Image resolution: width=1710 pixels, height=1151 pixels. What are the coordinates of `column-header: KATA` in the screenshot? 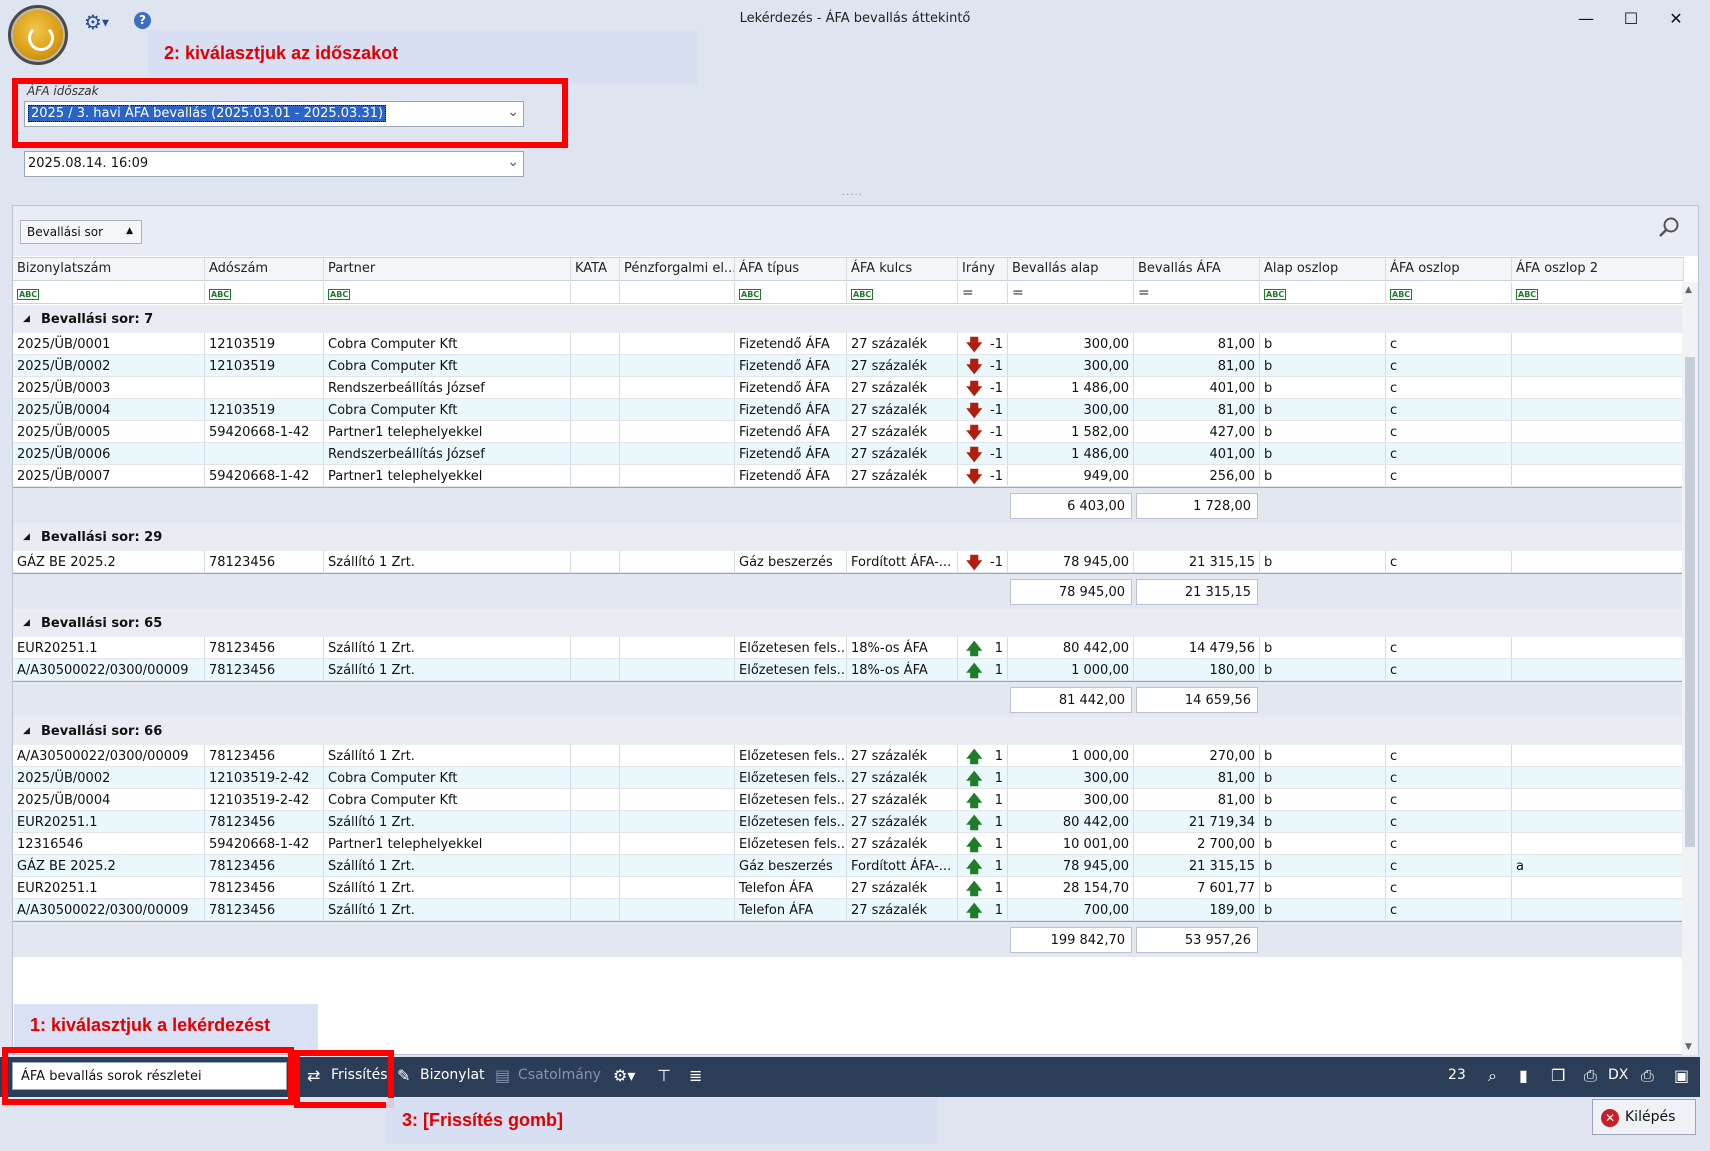 It's located at (595, 269).